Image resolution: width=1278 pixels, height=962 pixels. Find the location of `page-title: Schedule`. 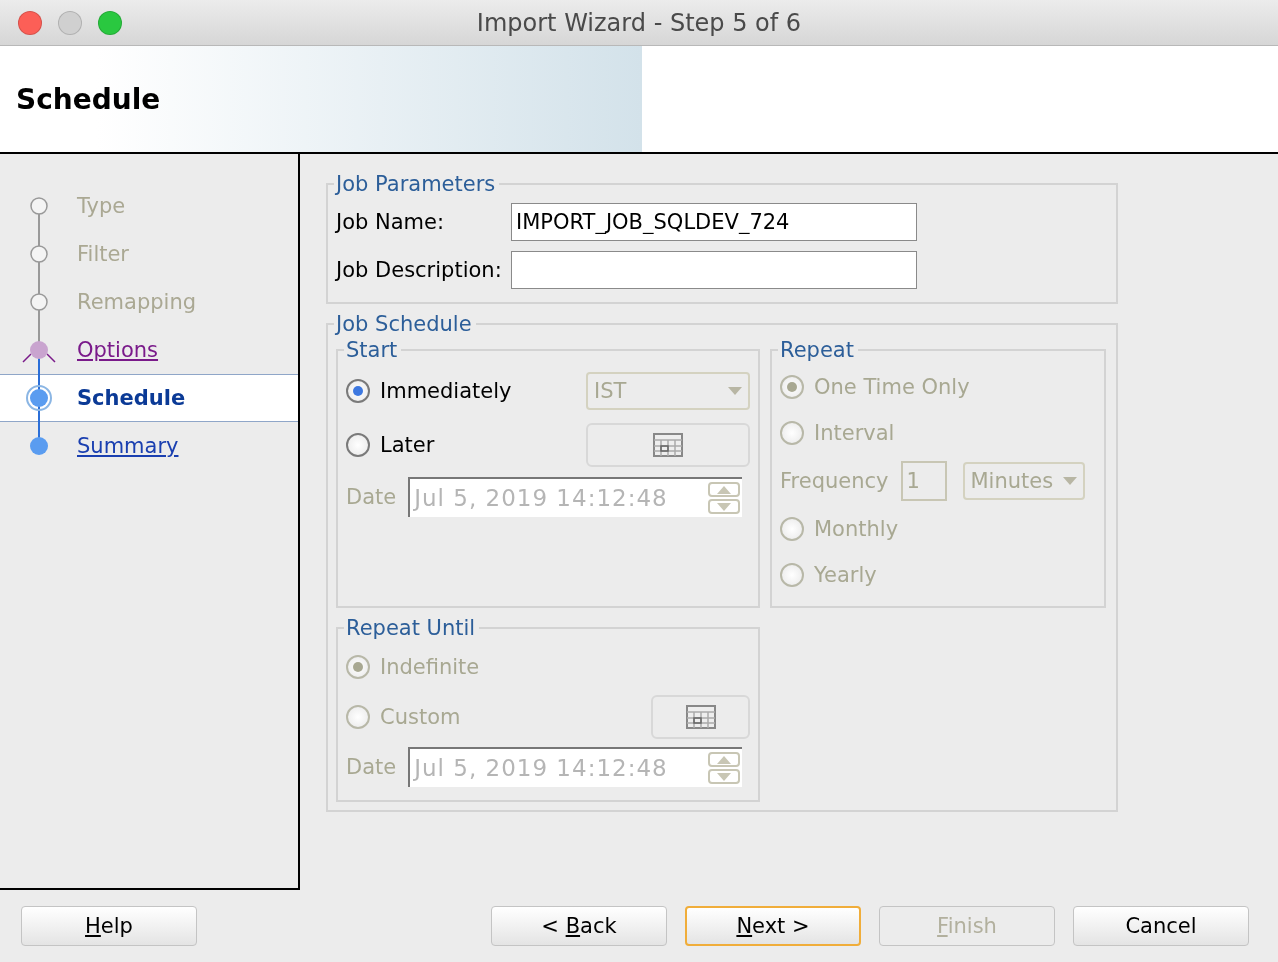

page-title: Schedule is located at coordinates (88, 99).